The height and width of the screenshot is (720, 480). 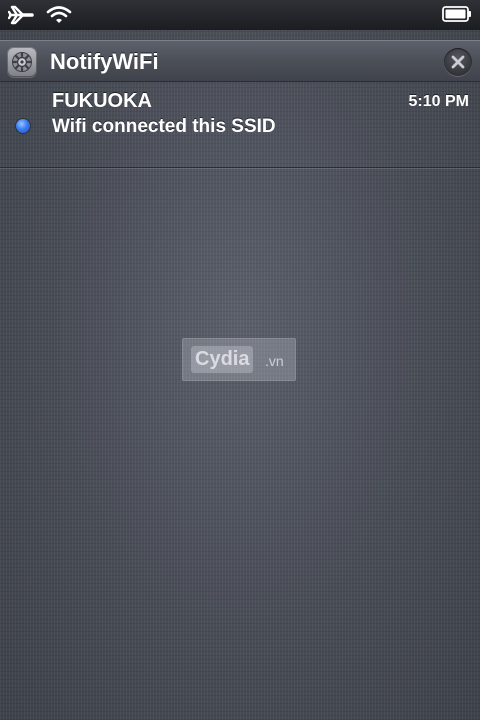 I want to click on settings-gear-icon, so click(x=22, y=62).